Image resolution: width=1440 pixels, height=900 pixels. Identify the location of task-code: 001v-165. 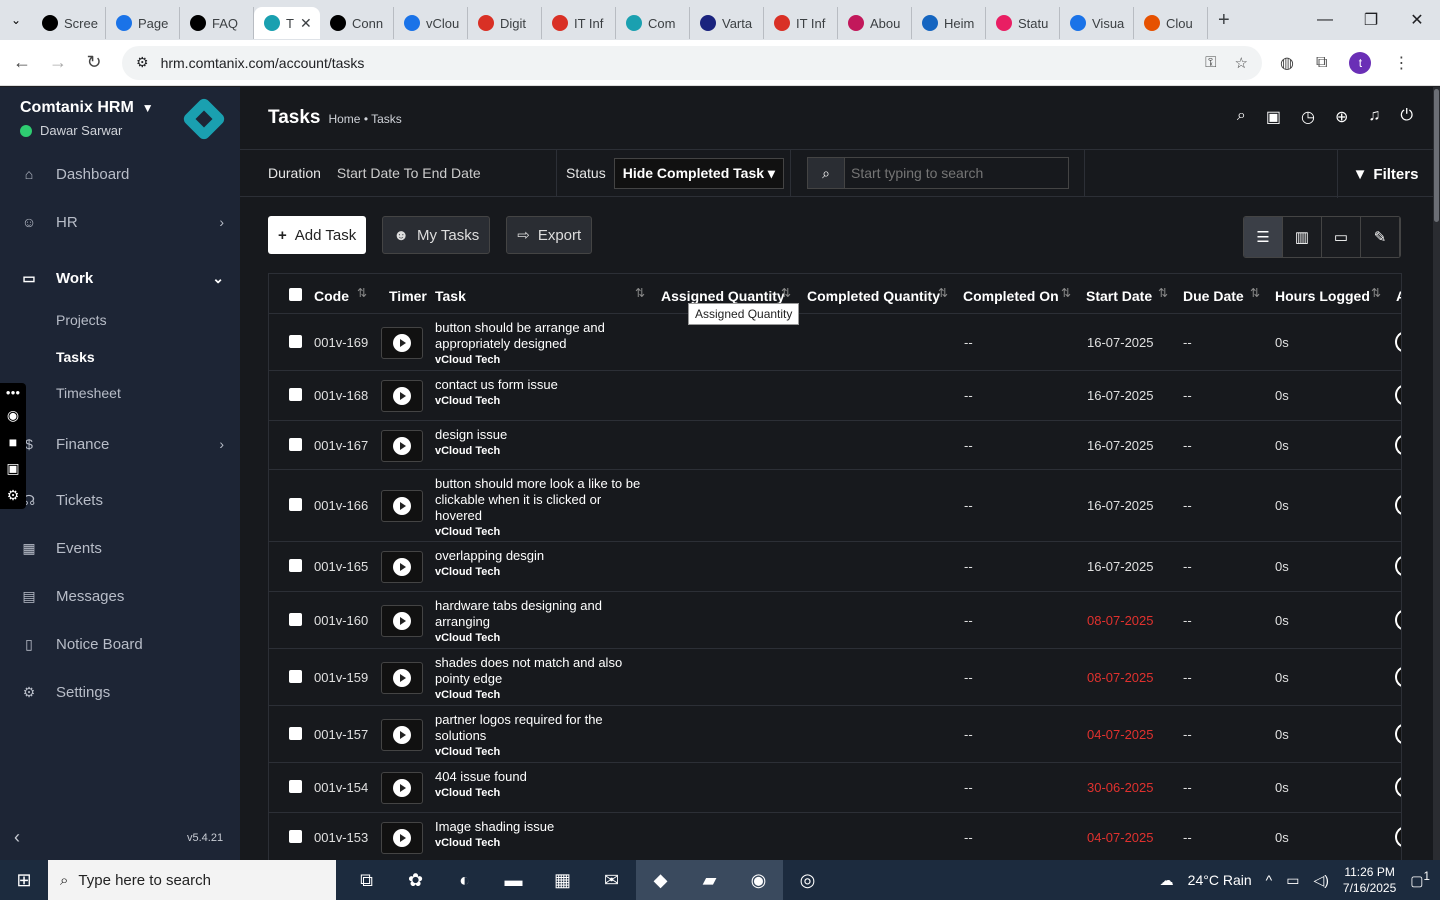
(341, 566).